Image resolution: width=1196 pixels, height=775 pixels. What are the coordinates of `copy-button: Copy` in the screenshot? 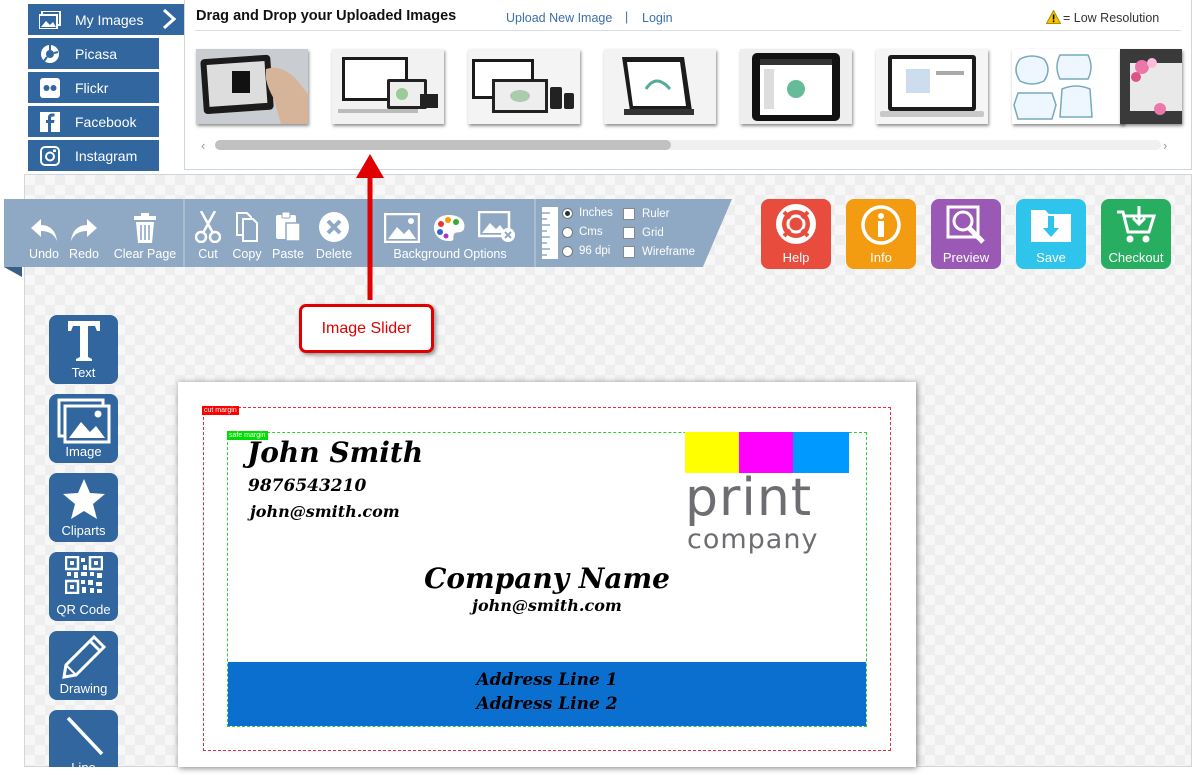 It's located at (247, 237).